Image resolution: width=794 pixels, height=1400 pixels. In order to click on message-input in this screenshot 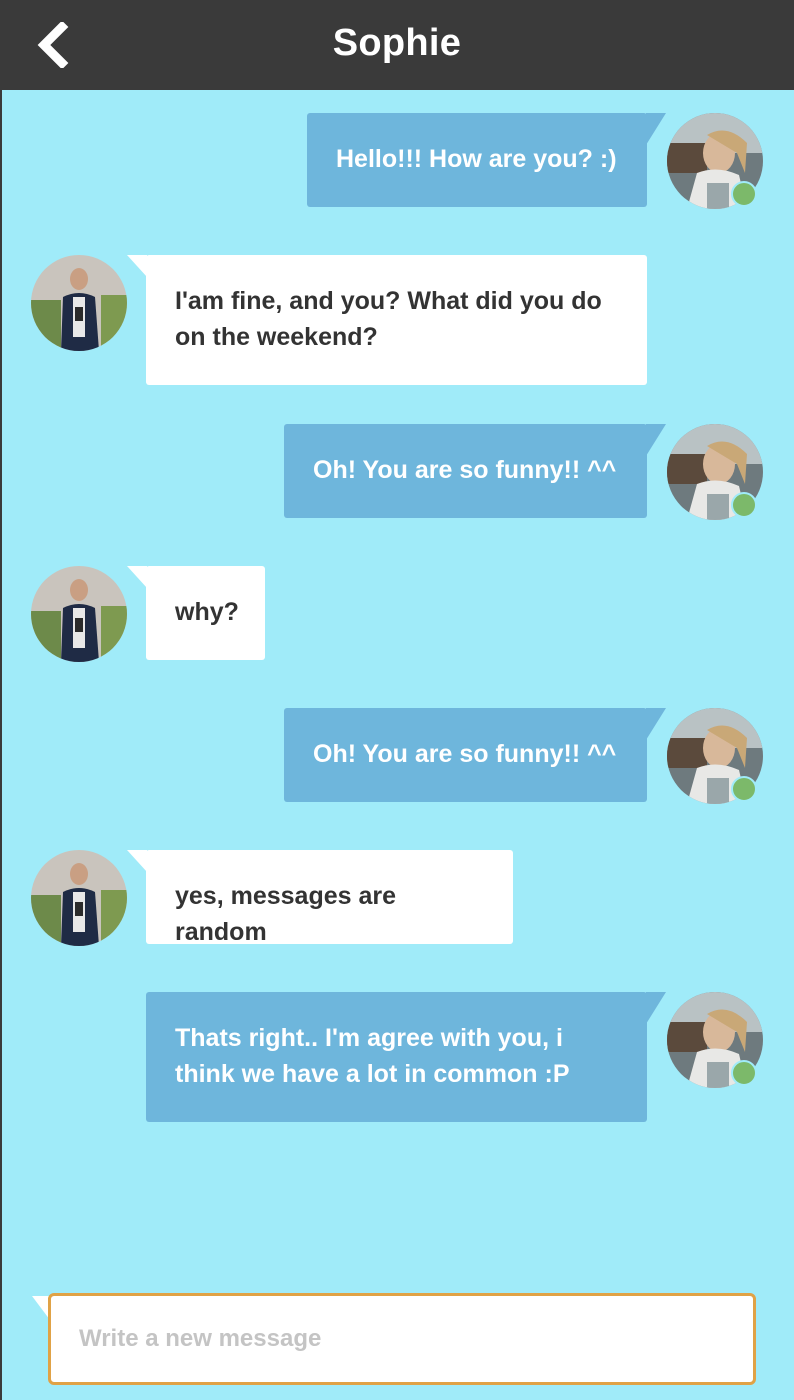, I will do `click(402, 1339)`.